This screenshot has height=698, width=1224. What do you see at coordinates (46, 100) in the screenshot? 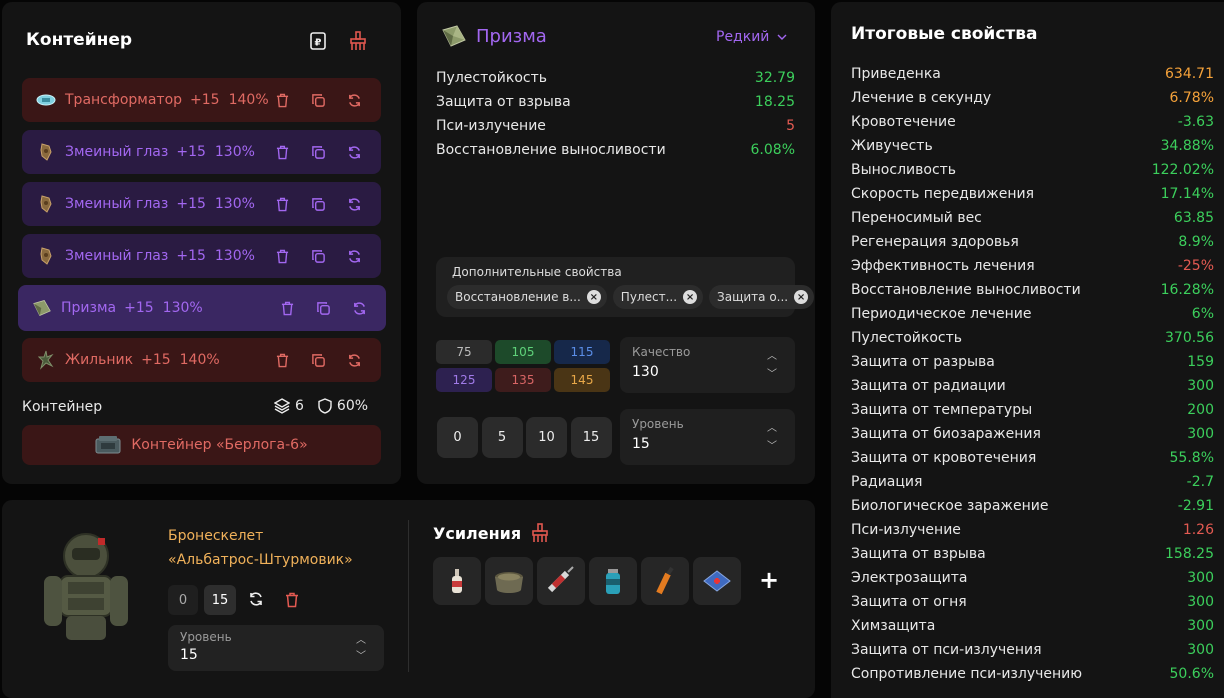
I see `transformer-artifact-icon` at bounding box center [46, 100].